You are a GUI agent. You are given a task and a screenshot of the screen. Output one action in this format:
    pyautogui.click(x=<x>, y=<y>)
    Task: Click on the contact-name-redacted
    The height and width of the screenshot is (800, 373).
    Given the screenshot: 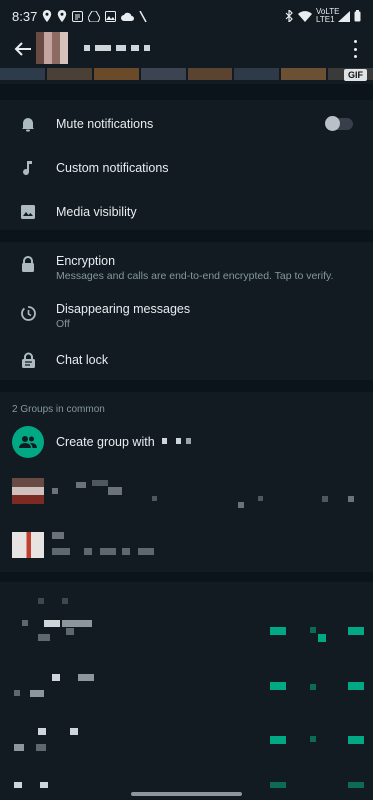 What is the action you would take?
    pyautogui.click(x=117, y=48)
    